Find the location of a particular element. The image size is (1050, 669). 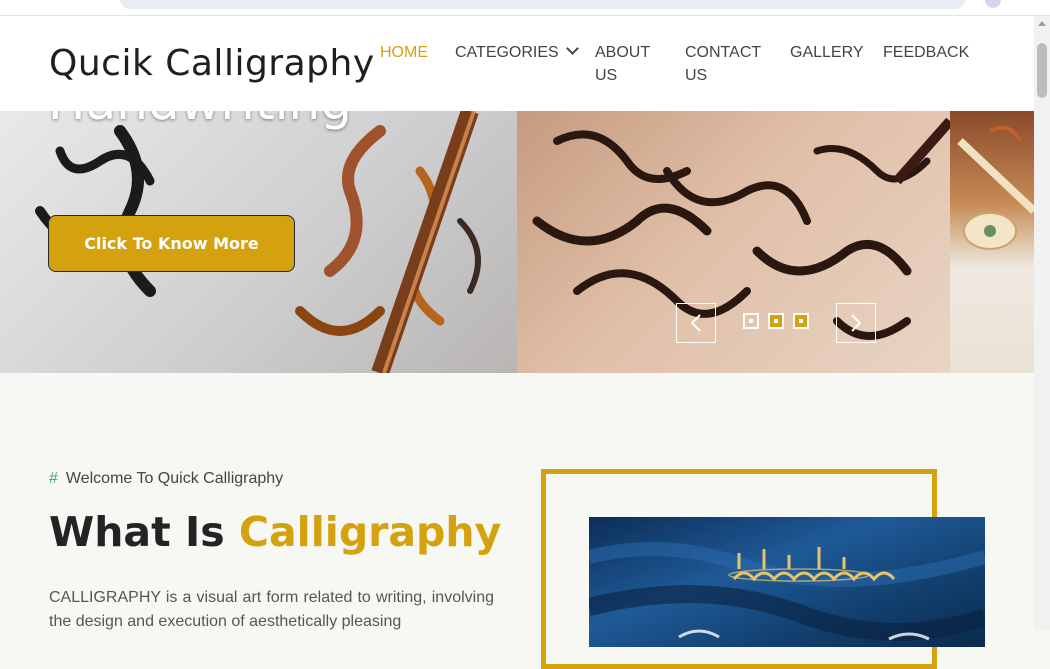

profile-avatar is located at coordinates (993, 4).